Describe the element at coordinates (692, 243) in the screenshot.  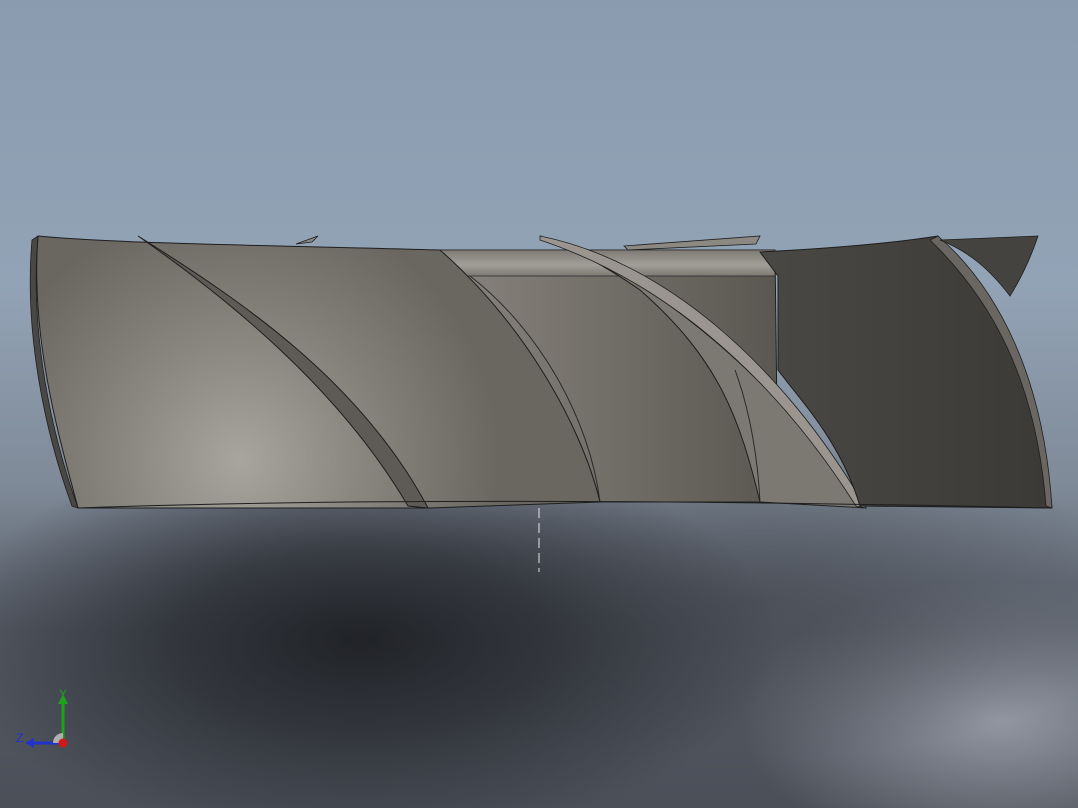
I see `blade-tip-top` at that location.